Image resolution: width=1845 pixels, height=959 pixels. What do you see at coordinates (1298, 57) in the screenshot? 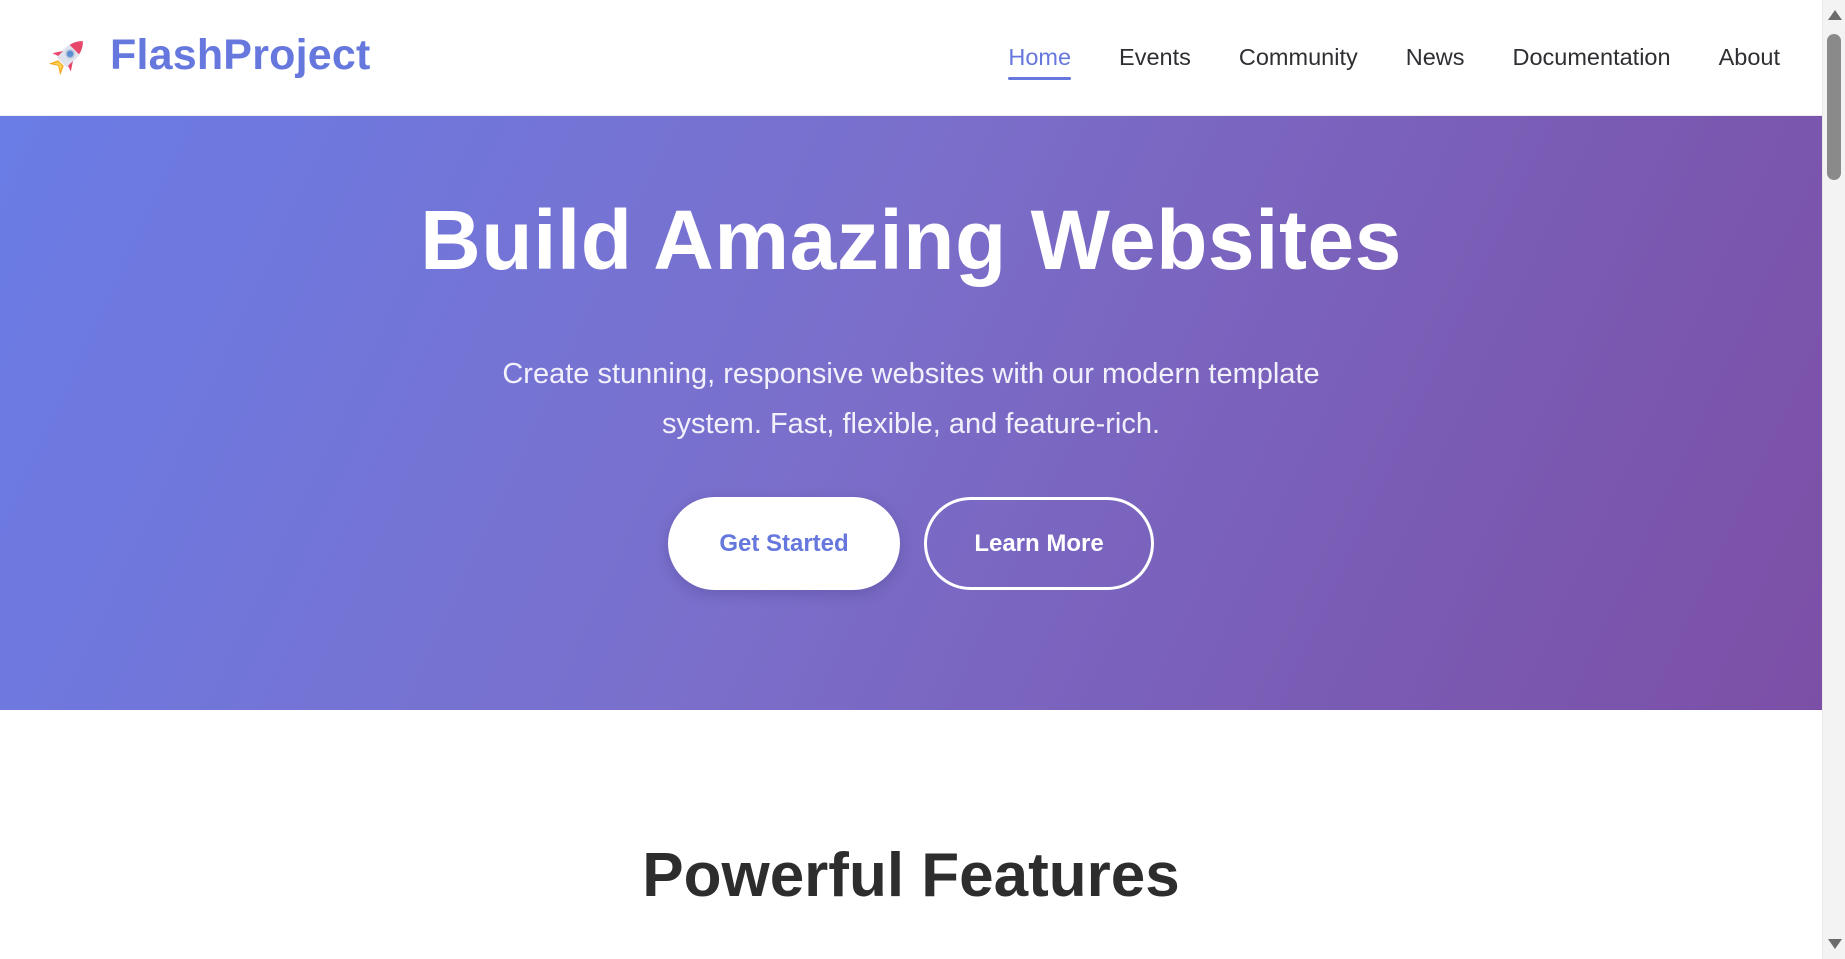
I see `nav-item-community: Community` at bounding box center [1298, 57].